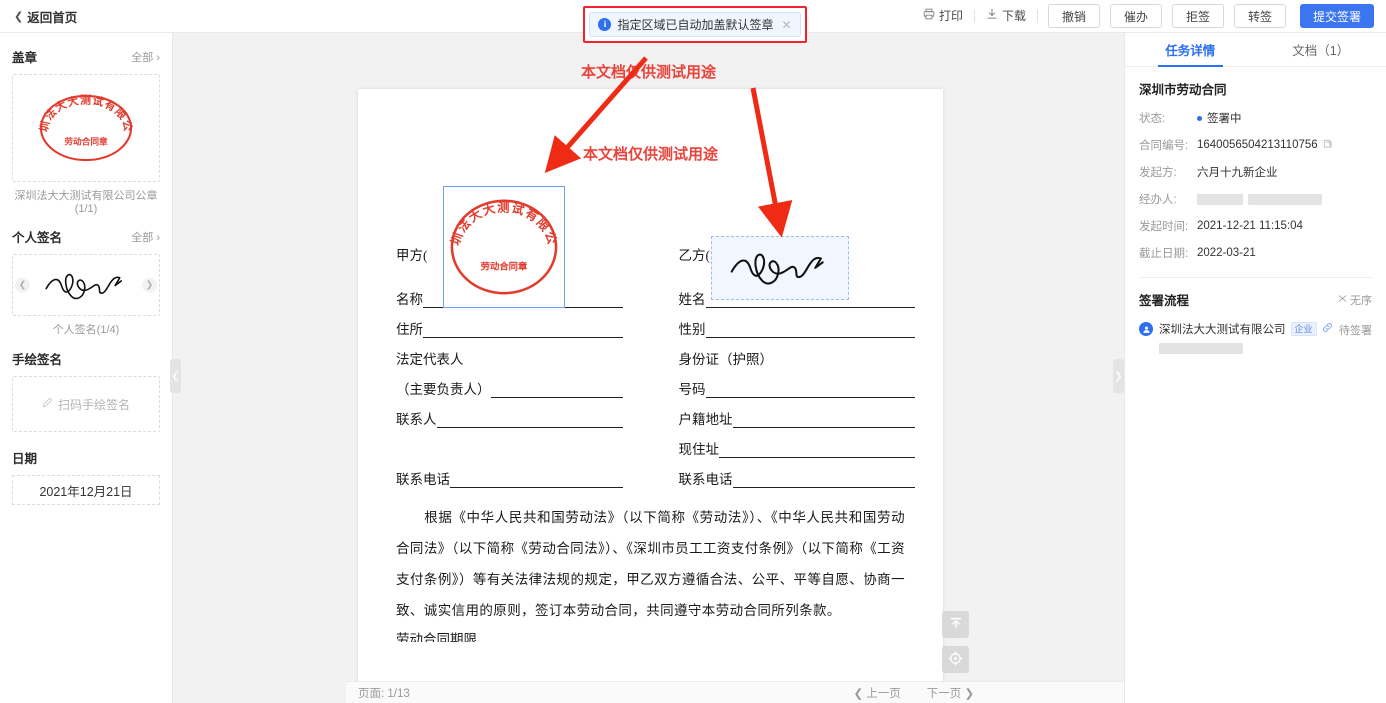 This screenshot has height=703, width=1386. Describe the element at coordinates (1152, 119) in the screenshot. I see `detail-key: 状态:` at that location.